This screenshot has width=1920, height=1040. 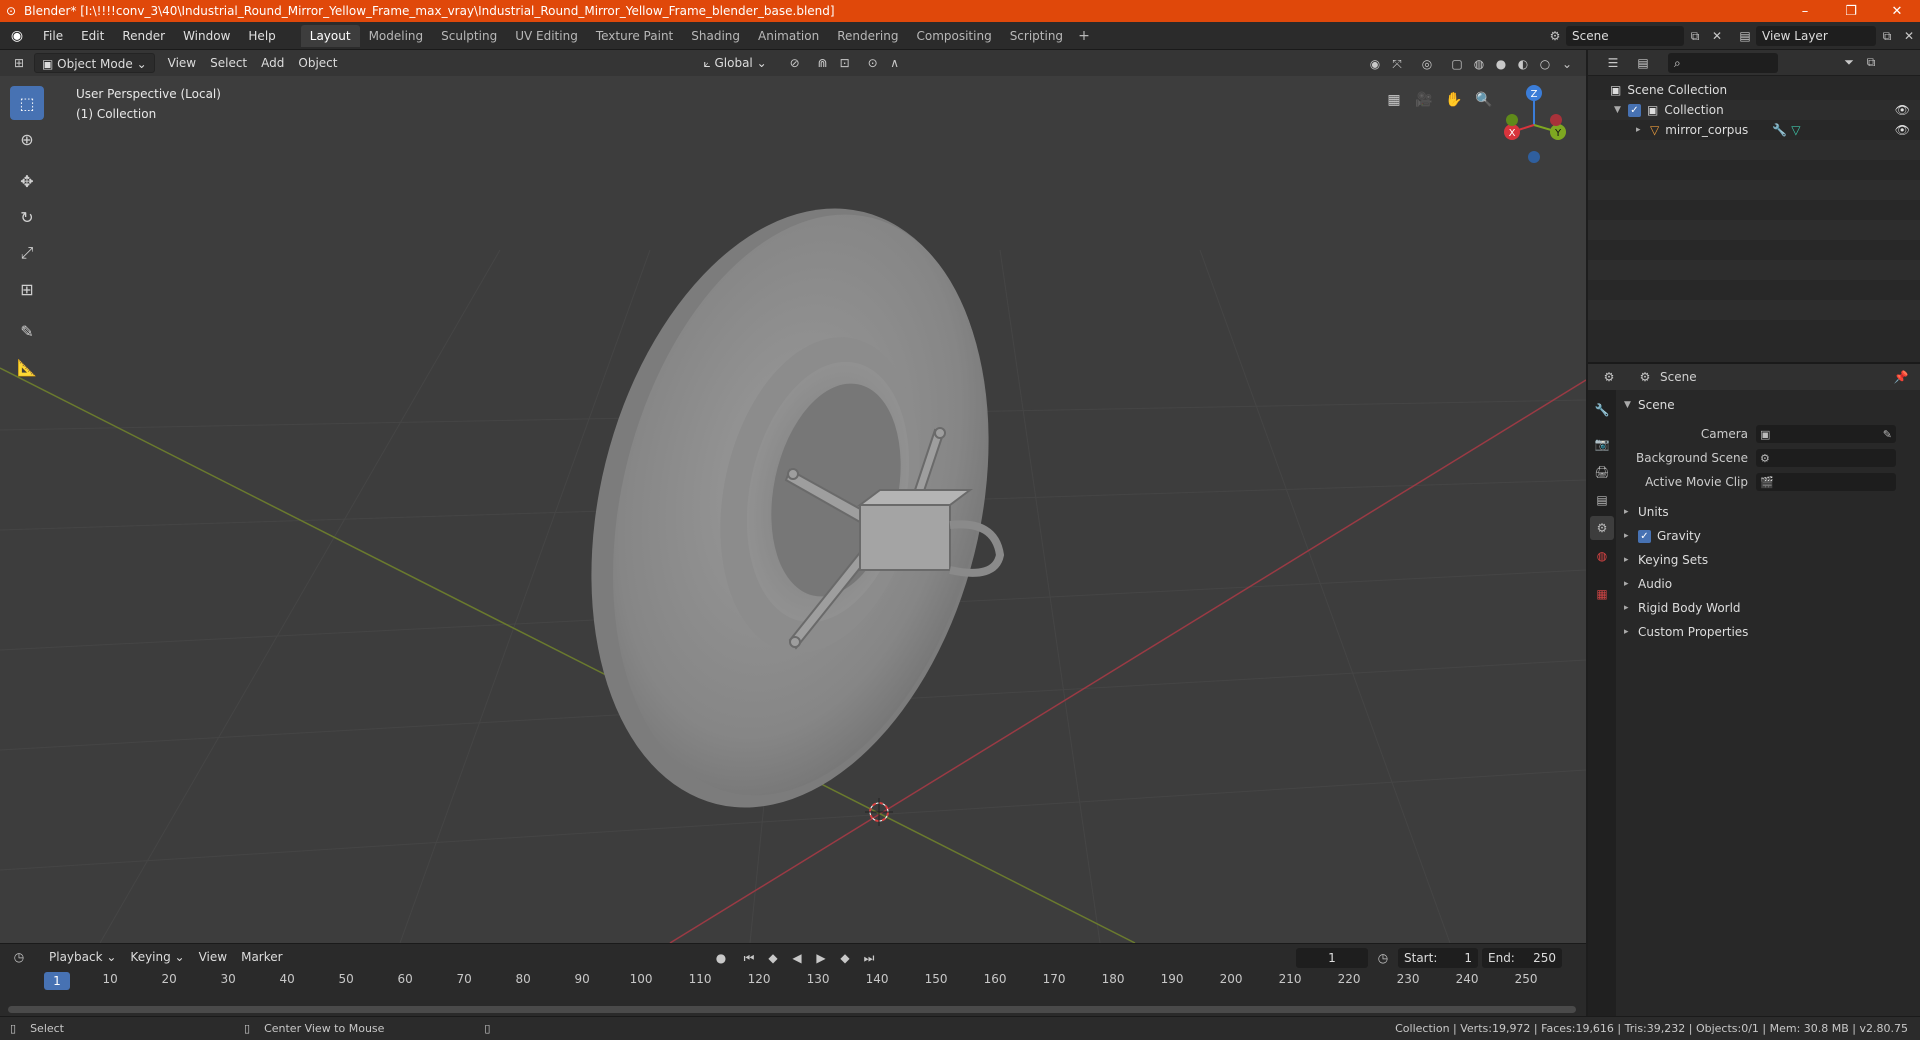 I want to click on snap-target-icon: ⊡, so click(x=845, y=63).